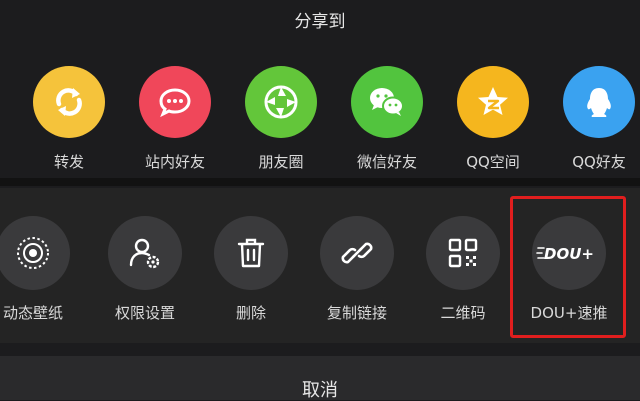 The width and height of the screenshot is (640, 401). I want to click on share-qq: QQ好友, so click(594, 119).